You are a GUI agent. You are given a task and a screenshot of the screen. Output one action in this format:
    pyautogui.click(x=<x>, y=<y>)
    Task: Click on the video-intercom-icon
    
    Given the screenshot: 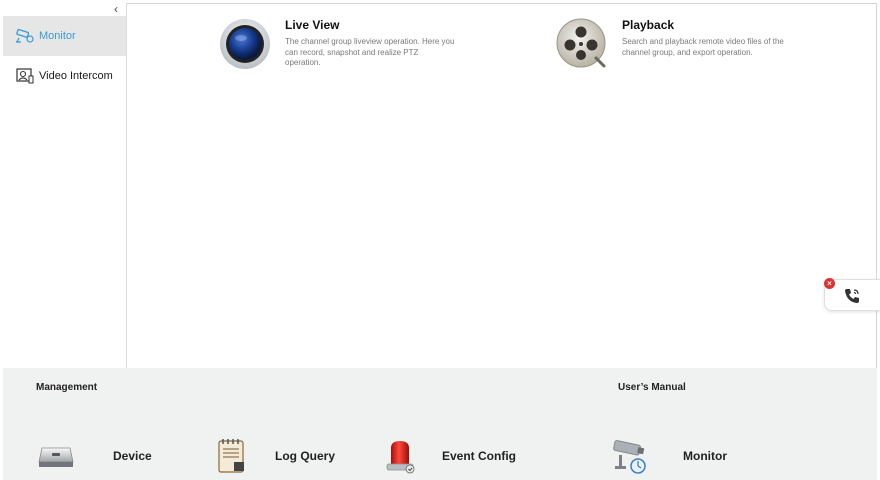 What is the action you would take?
    pyautogui.click(x=25, y=76)
    